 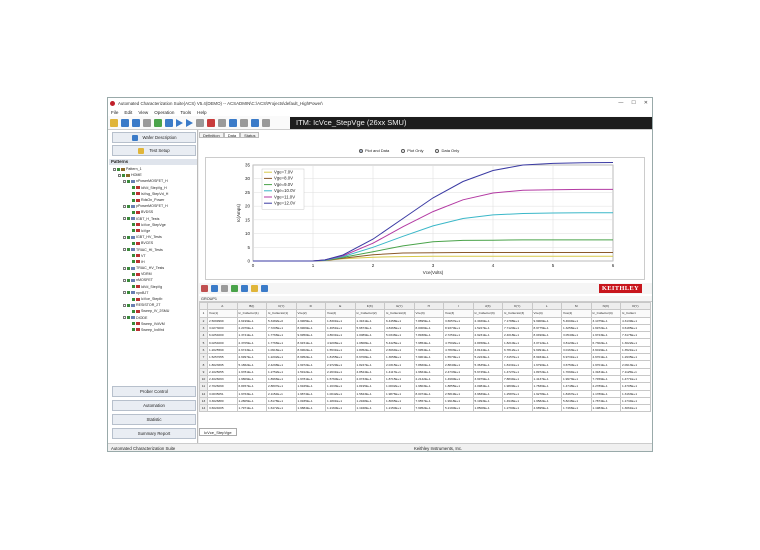 I want to click on grid-cell: 3.6019E+1, so click(x=605, y=350).